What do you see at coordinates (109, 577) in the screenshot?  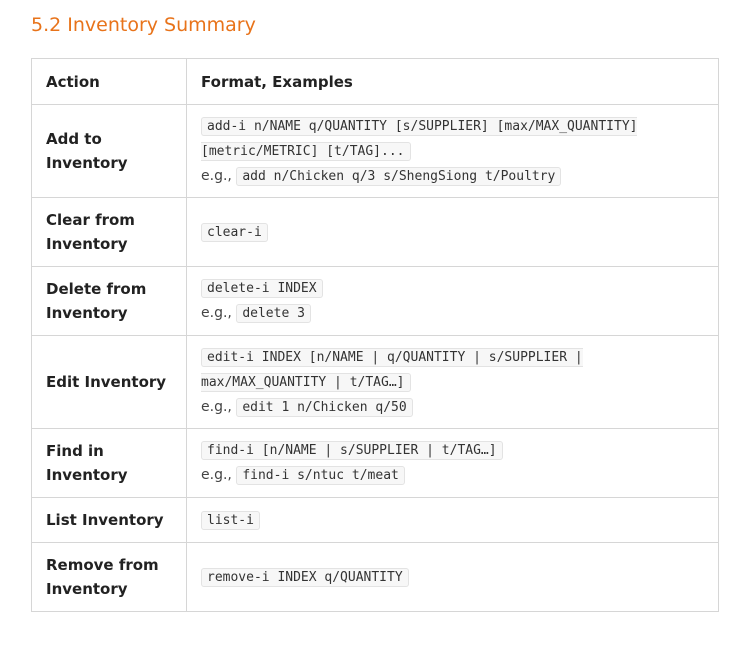 I see `row-action-remove: Remove from Inventory` at bounding box center [109, 577].